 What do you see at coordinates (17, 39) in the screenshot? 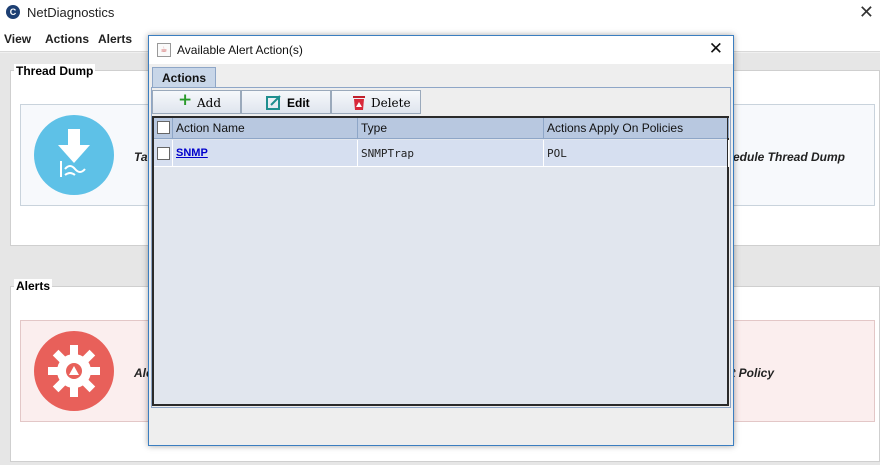
I see `menu-view: View` at bounding box center [17, 39].